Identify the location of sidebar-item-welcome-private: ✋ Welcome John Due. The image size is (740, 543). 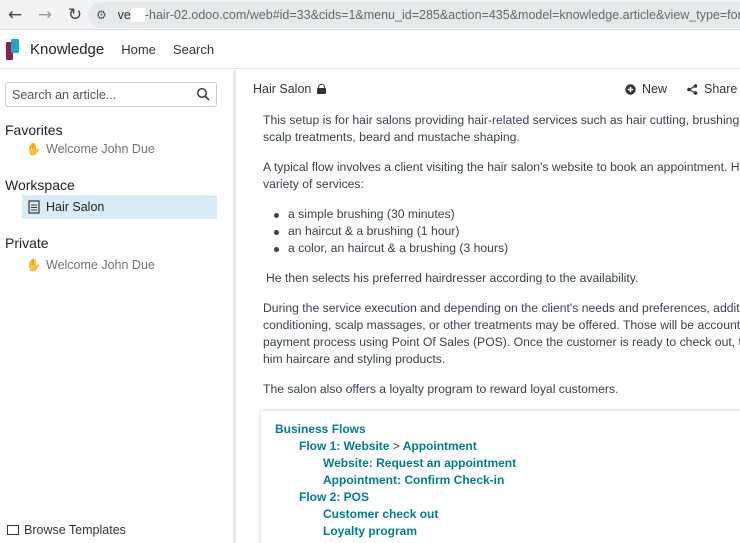
(119, 265).